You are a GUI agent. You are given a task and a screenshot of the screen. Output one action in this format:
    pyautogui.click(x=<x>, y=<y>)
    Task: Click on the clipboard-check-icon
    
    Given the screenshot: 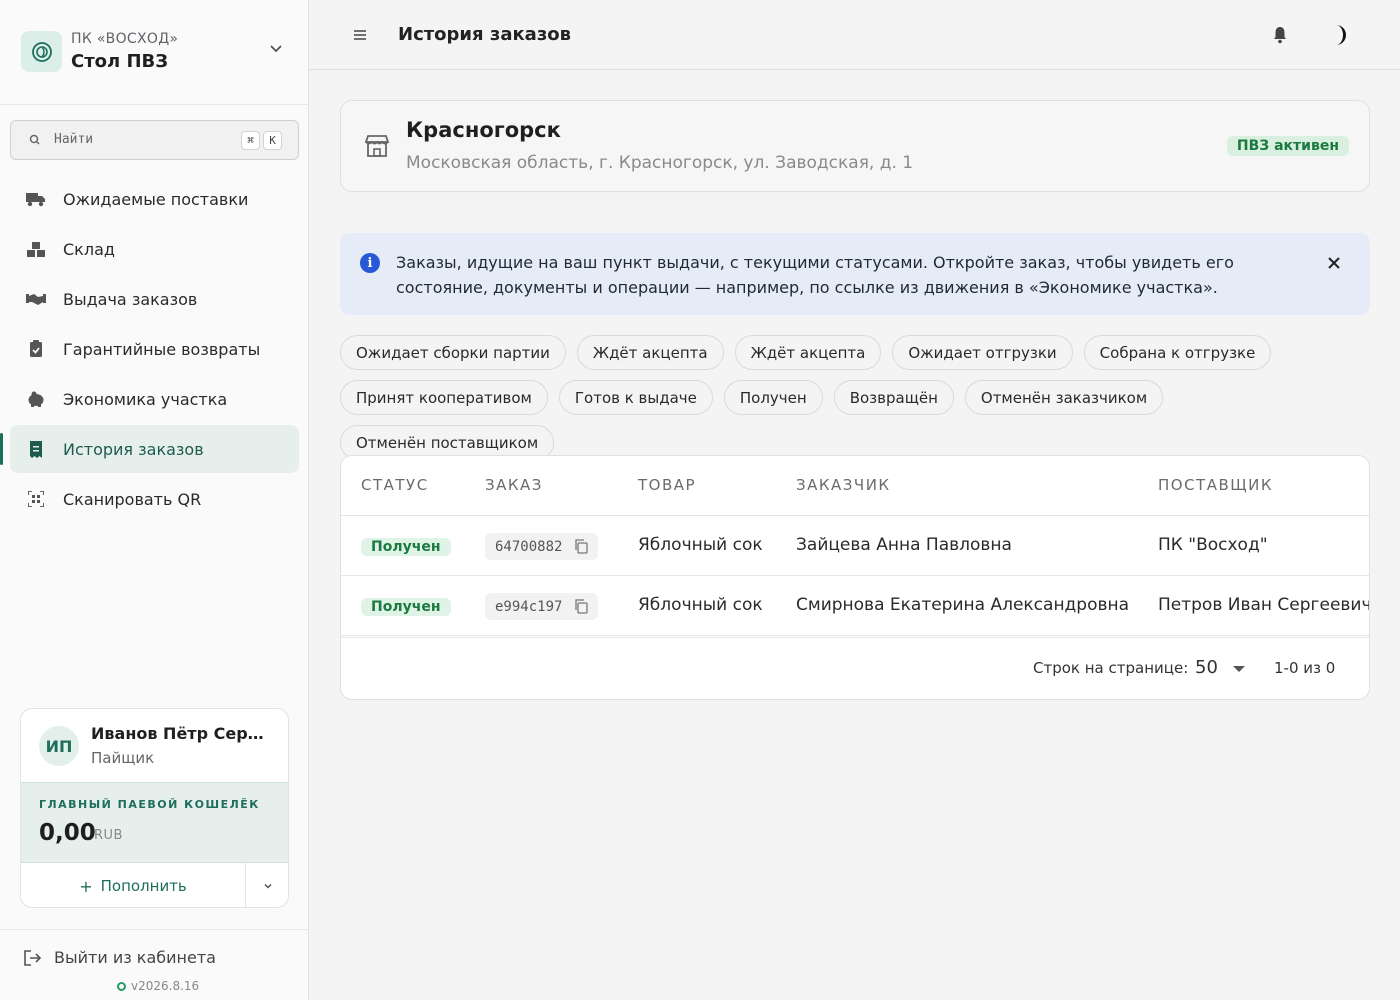 What is the action you would take?
    pyautogui.click(x=36, y=349)
    